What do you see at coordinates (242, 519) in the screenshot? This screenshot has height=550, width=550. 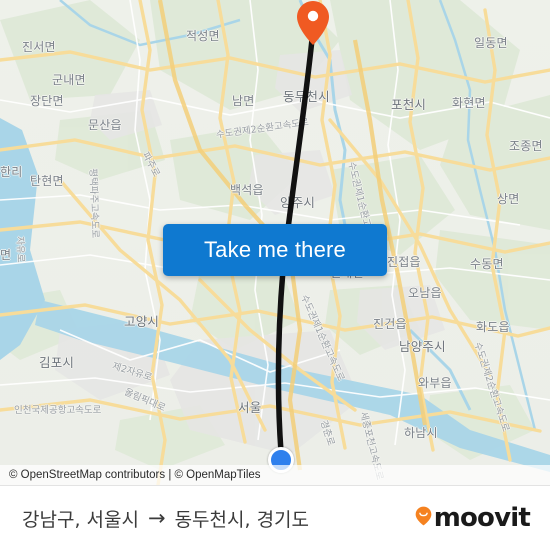 I see `trip-destination: 동두천시, 경기도` at bounding box center [242, 519].